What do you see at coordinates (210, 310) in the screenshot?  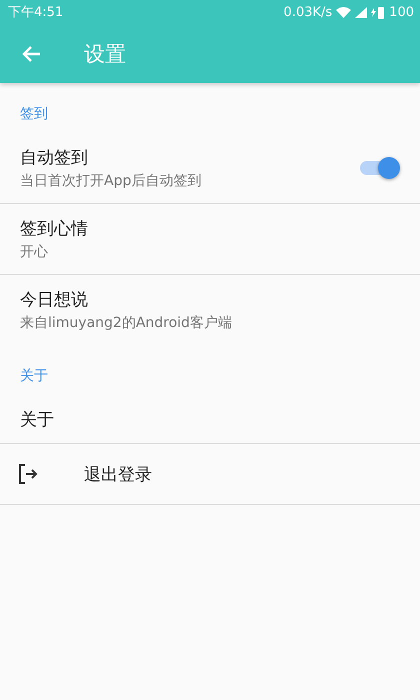 I see `settings-item: 今日想说 来自limuyang2的Android客户端` at bounding box center [210, 310].